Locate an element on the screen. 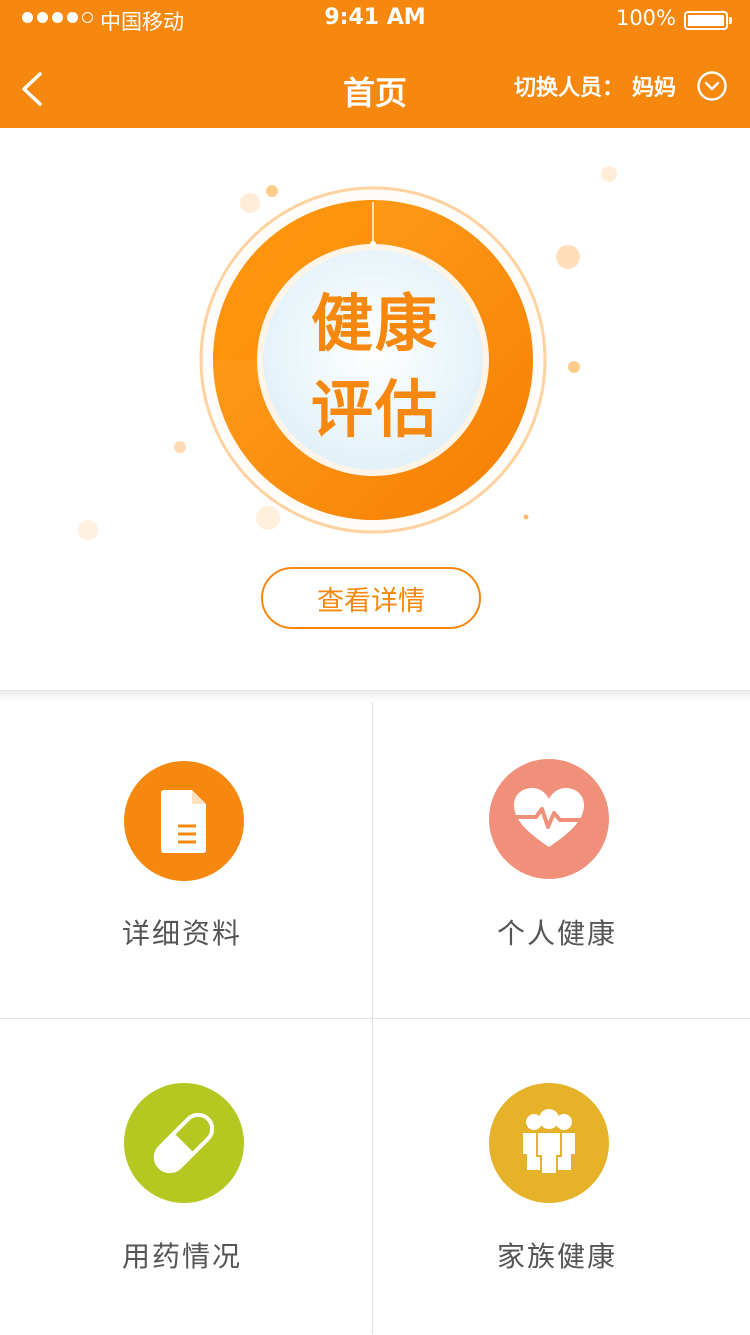 Image resolution: width=750 pixels, height=1335 pixels. tile-family-health: 家族健康 is located at coordinates (559, 1177).